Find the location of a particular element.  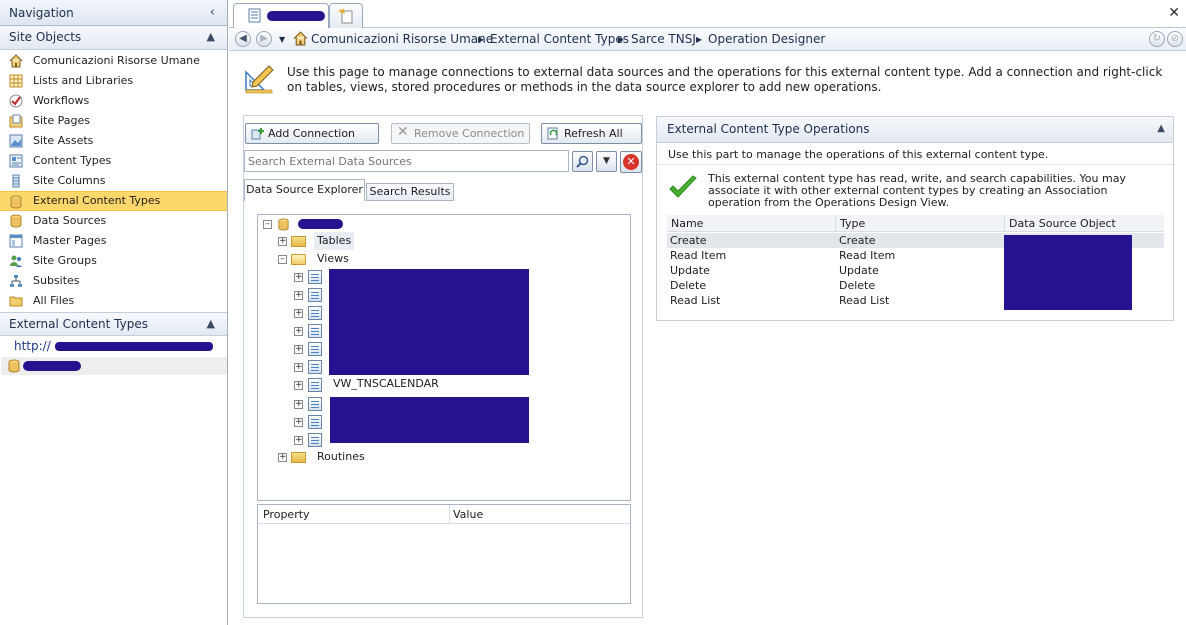

sidebar-item-label: Site Assets is located at coordinates (63, 140).